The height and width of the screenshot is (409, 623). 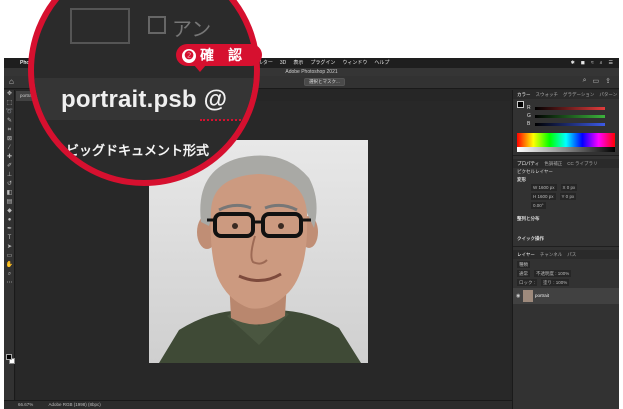 I want to click on status-bar: 66.67% Adobe RGB (1998) (8bpc), so click(x=258, y=404).